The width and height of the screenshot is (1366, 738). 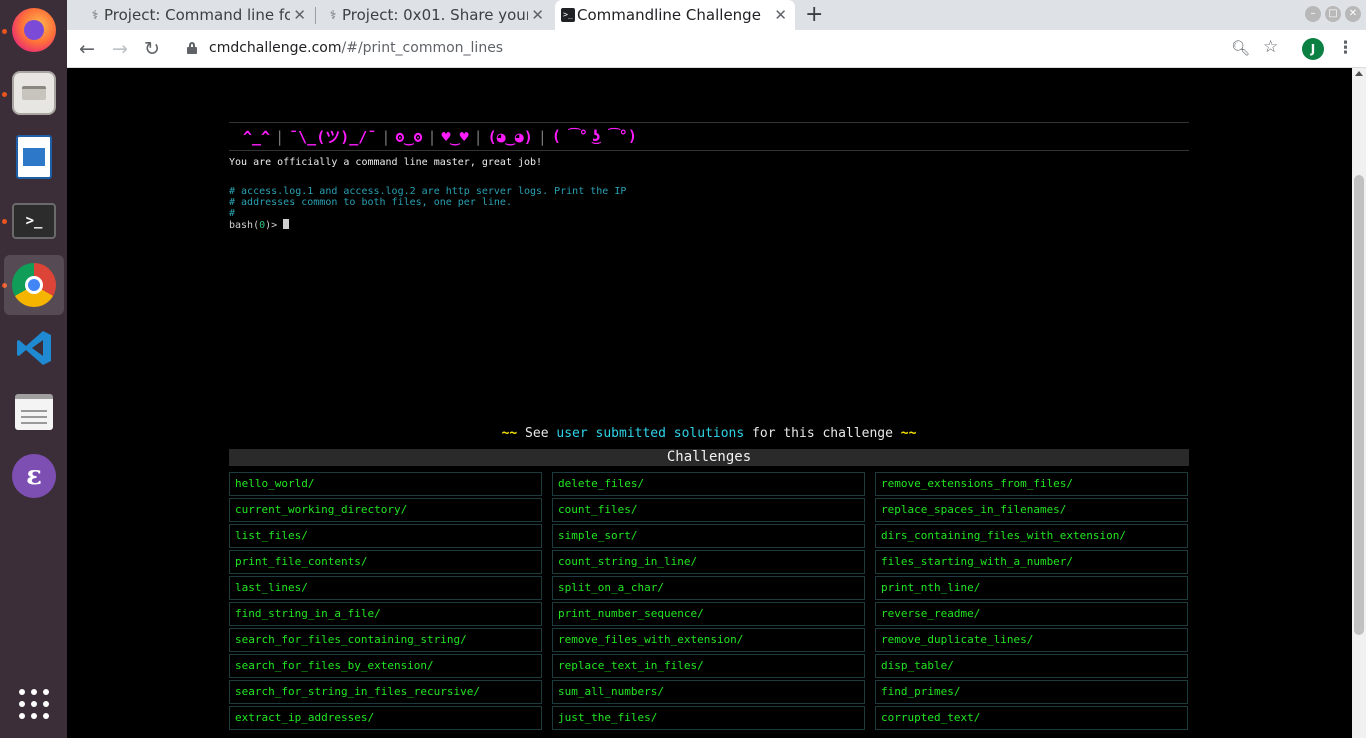 What do you see at coordinates (1270, 47) in the screenshot?
I see `bookmark-star-icon: ☆` at bounding box center [1270, 47].